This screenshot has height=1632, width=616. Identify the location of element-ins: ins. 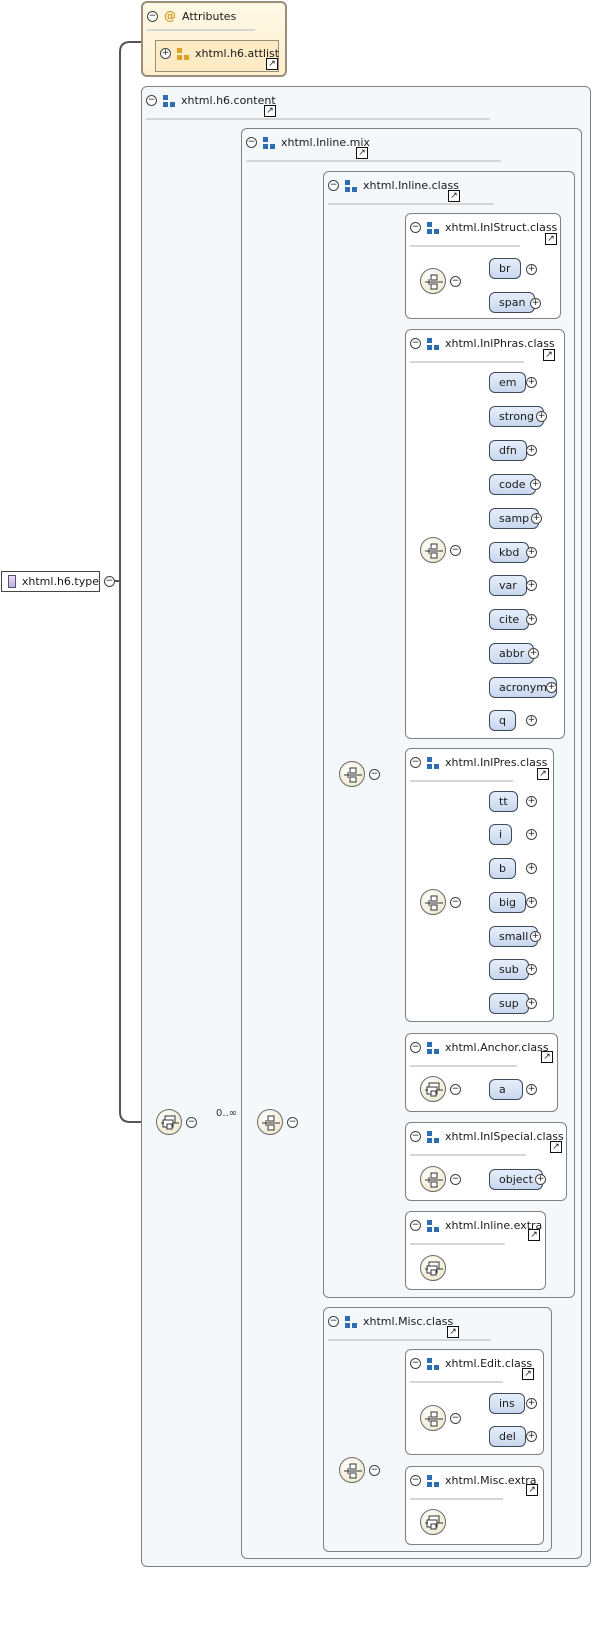
(507, 1403).